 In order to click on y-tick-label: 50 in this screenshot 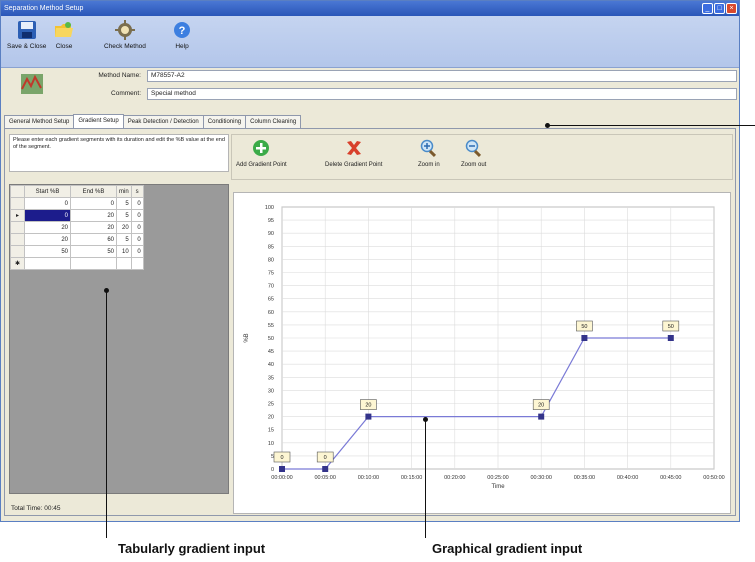, I will do `click(271, 339)`.